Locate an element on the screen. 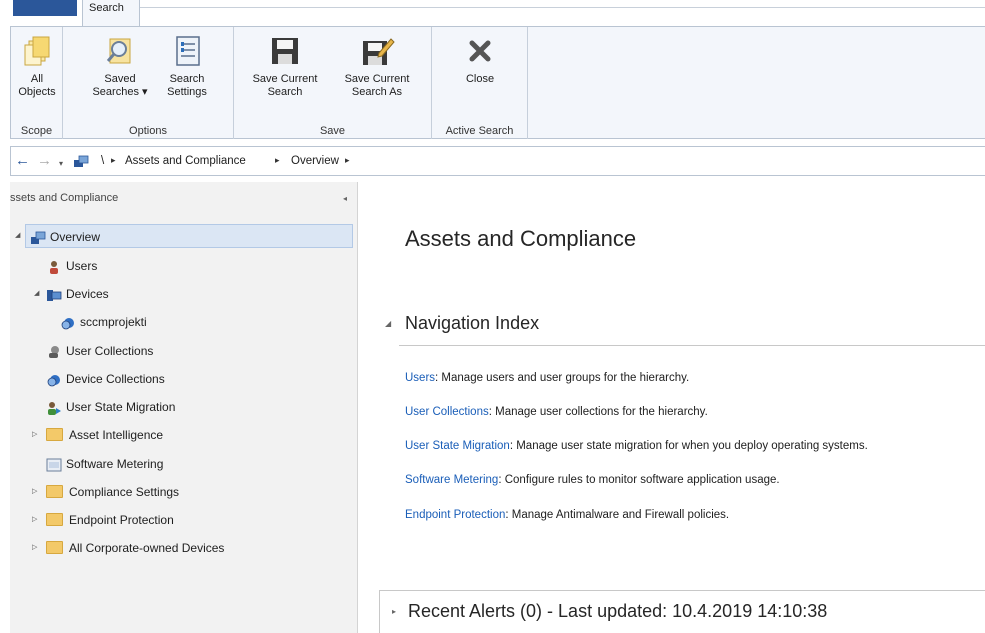 Image resolution: width=985 pixels, height=633 pixels. saved-searches-button: Saved Searches ▾ is located at coordinates (120, 66).